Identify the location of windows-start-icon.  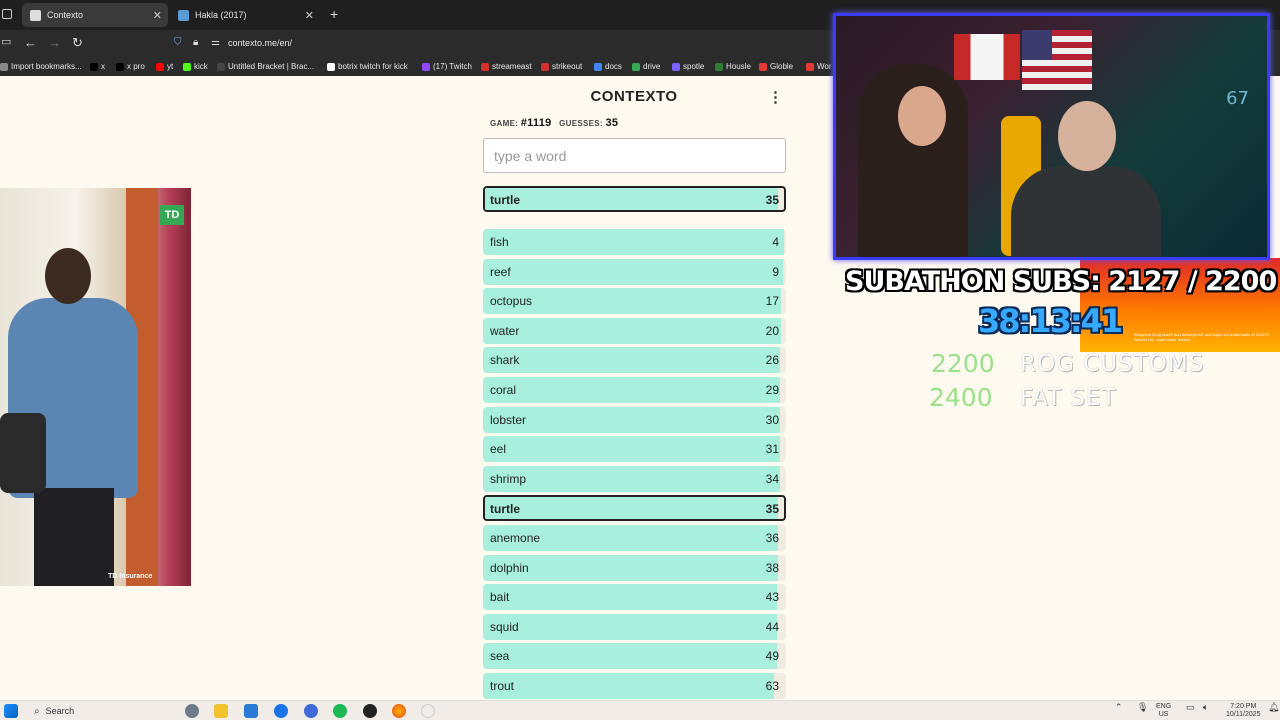
(11, 711).